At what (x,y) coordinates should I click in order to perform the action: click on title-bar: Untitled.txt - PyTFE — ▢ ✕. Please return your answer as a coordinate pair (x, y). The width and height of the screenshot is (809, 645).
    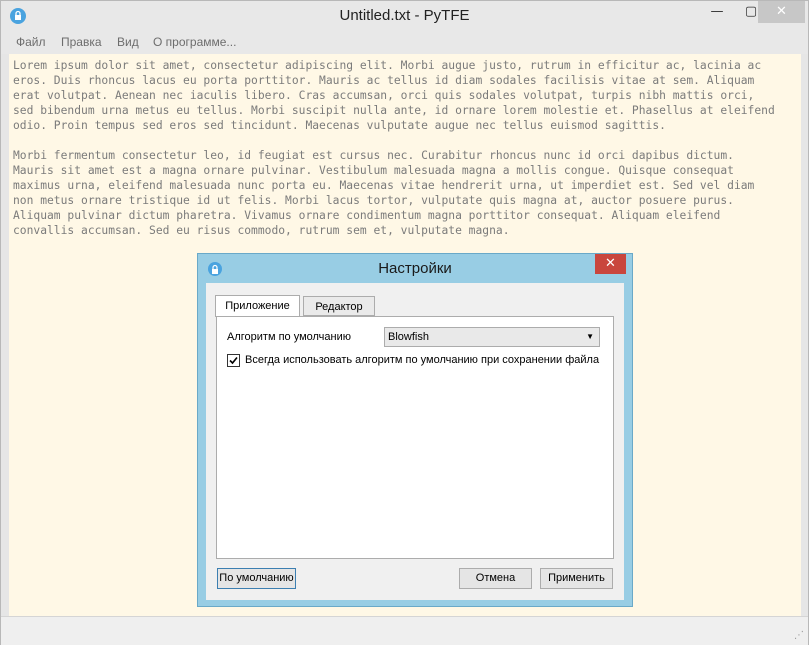
    Looking at the image, I should click on (404, 16).